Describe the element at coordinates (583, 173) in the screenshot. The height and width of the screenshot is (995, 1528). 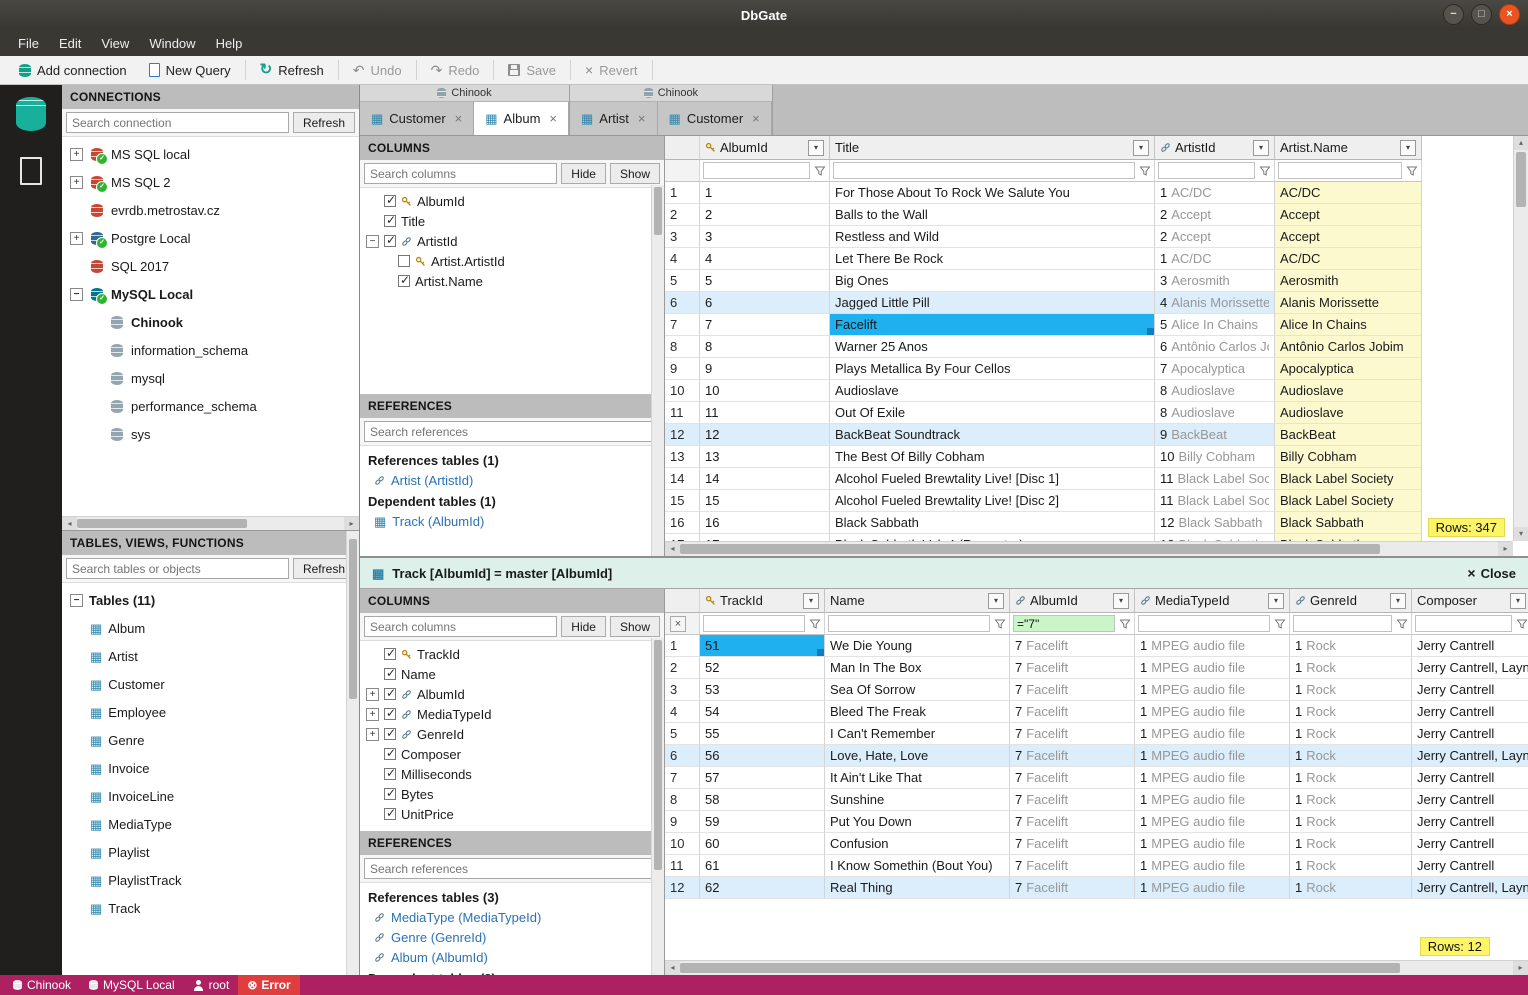
I see `hide-columns-button: Hide` at that location.